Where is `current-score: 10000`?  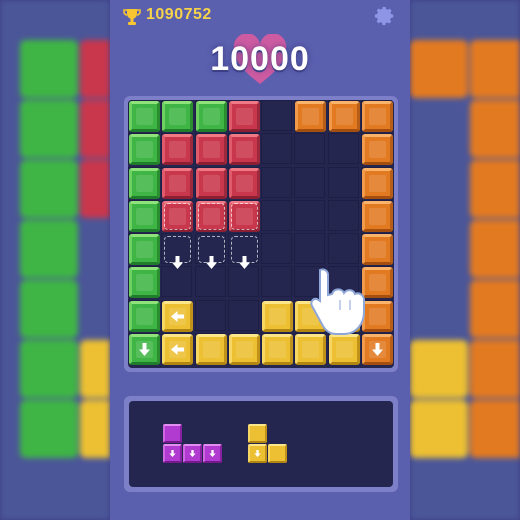 current-score: 10000 is located at coordinates (260, 59).